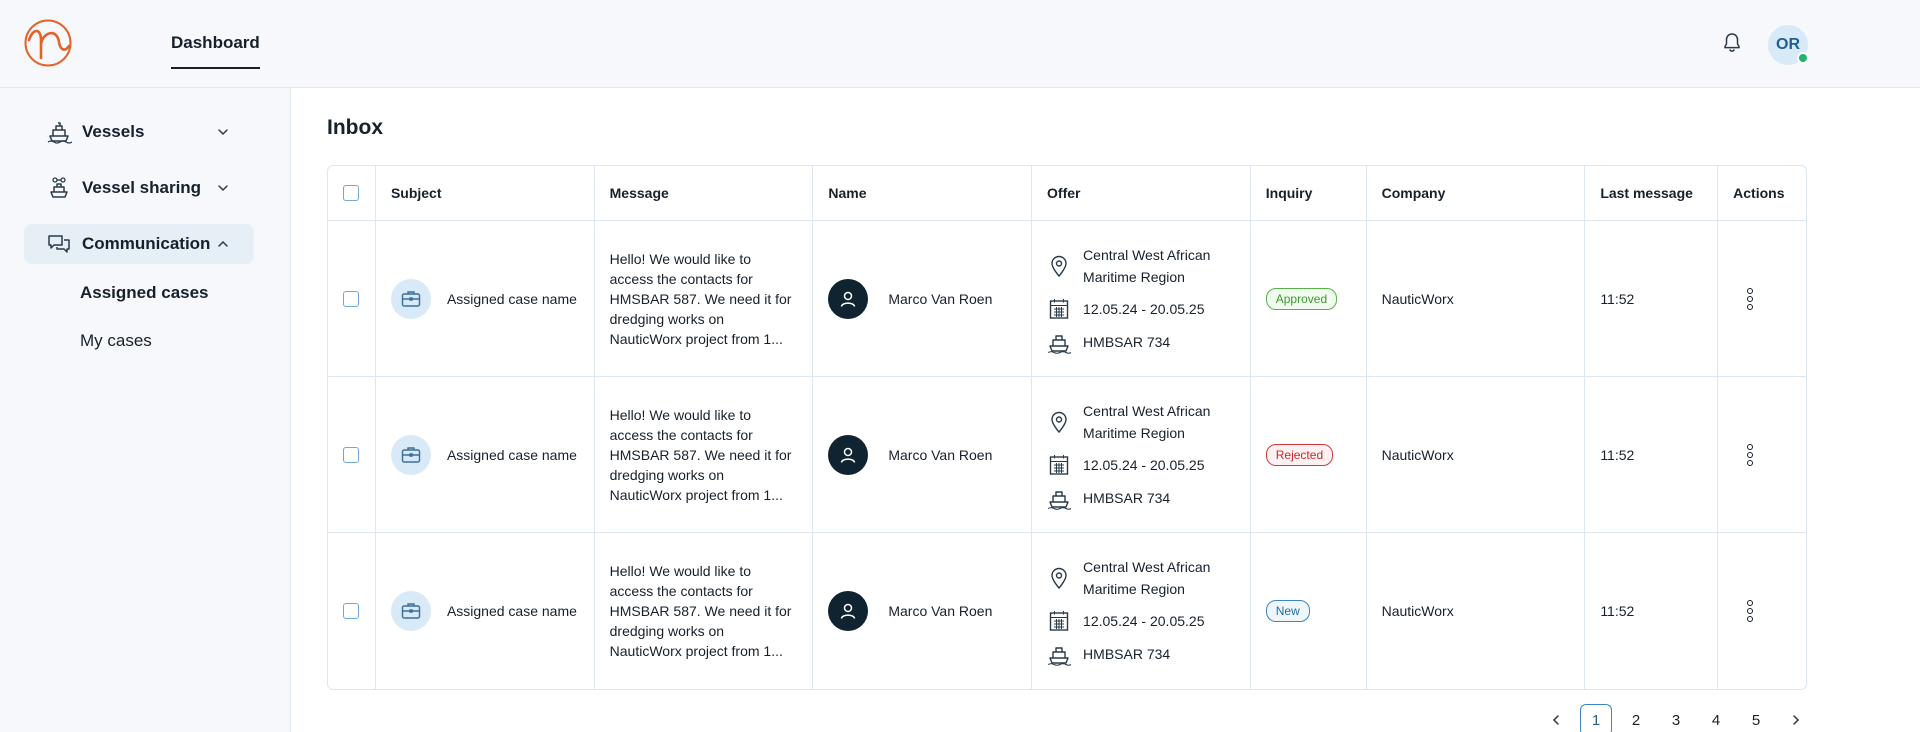 The image size is (1920, 732). Describe the element at coordinates (59, 188) in the screenshot. I see `ship-share-icon` at that location.